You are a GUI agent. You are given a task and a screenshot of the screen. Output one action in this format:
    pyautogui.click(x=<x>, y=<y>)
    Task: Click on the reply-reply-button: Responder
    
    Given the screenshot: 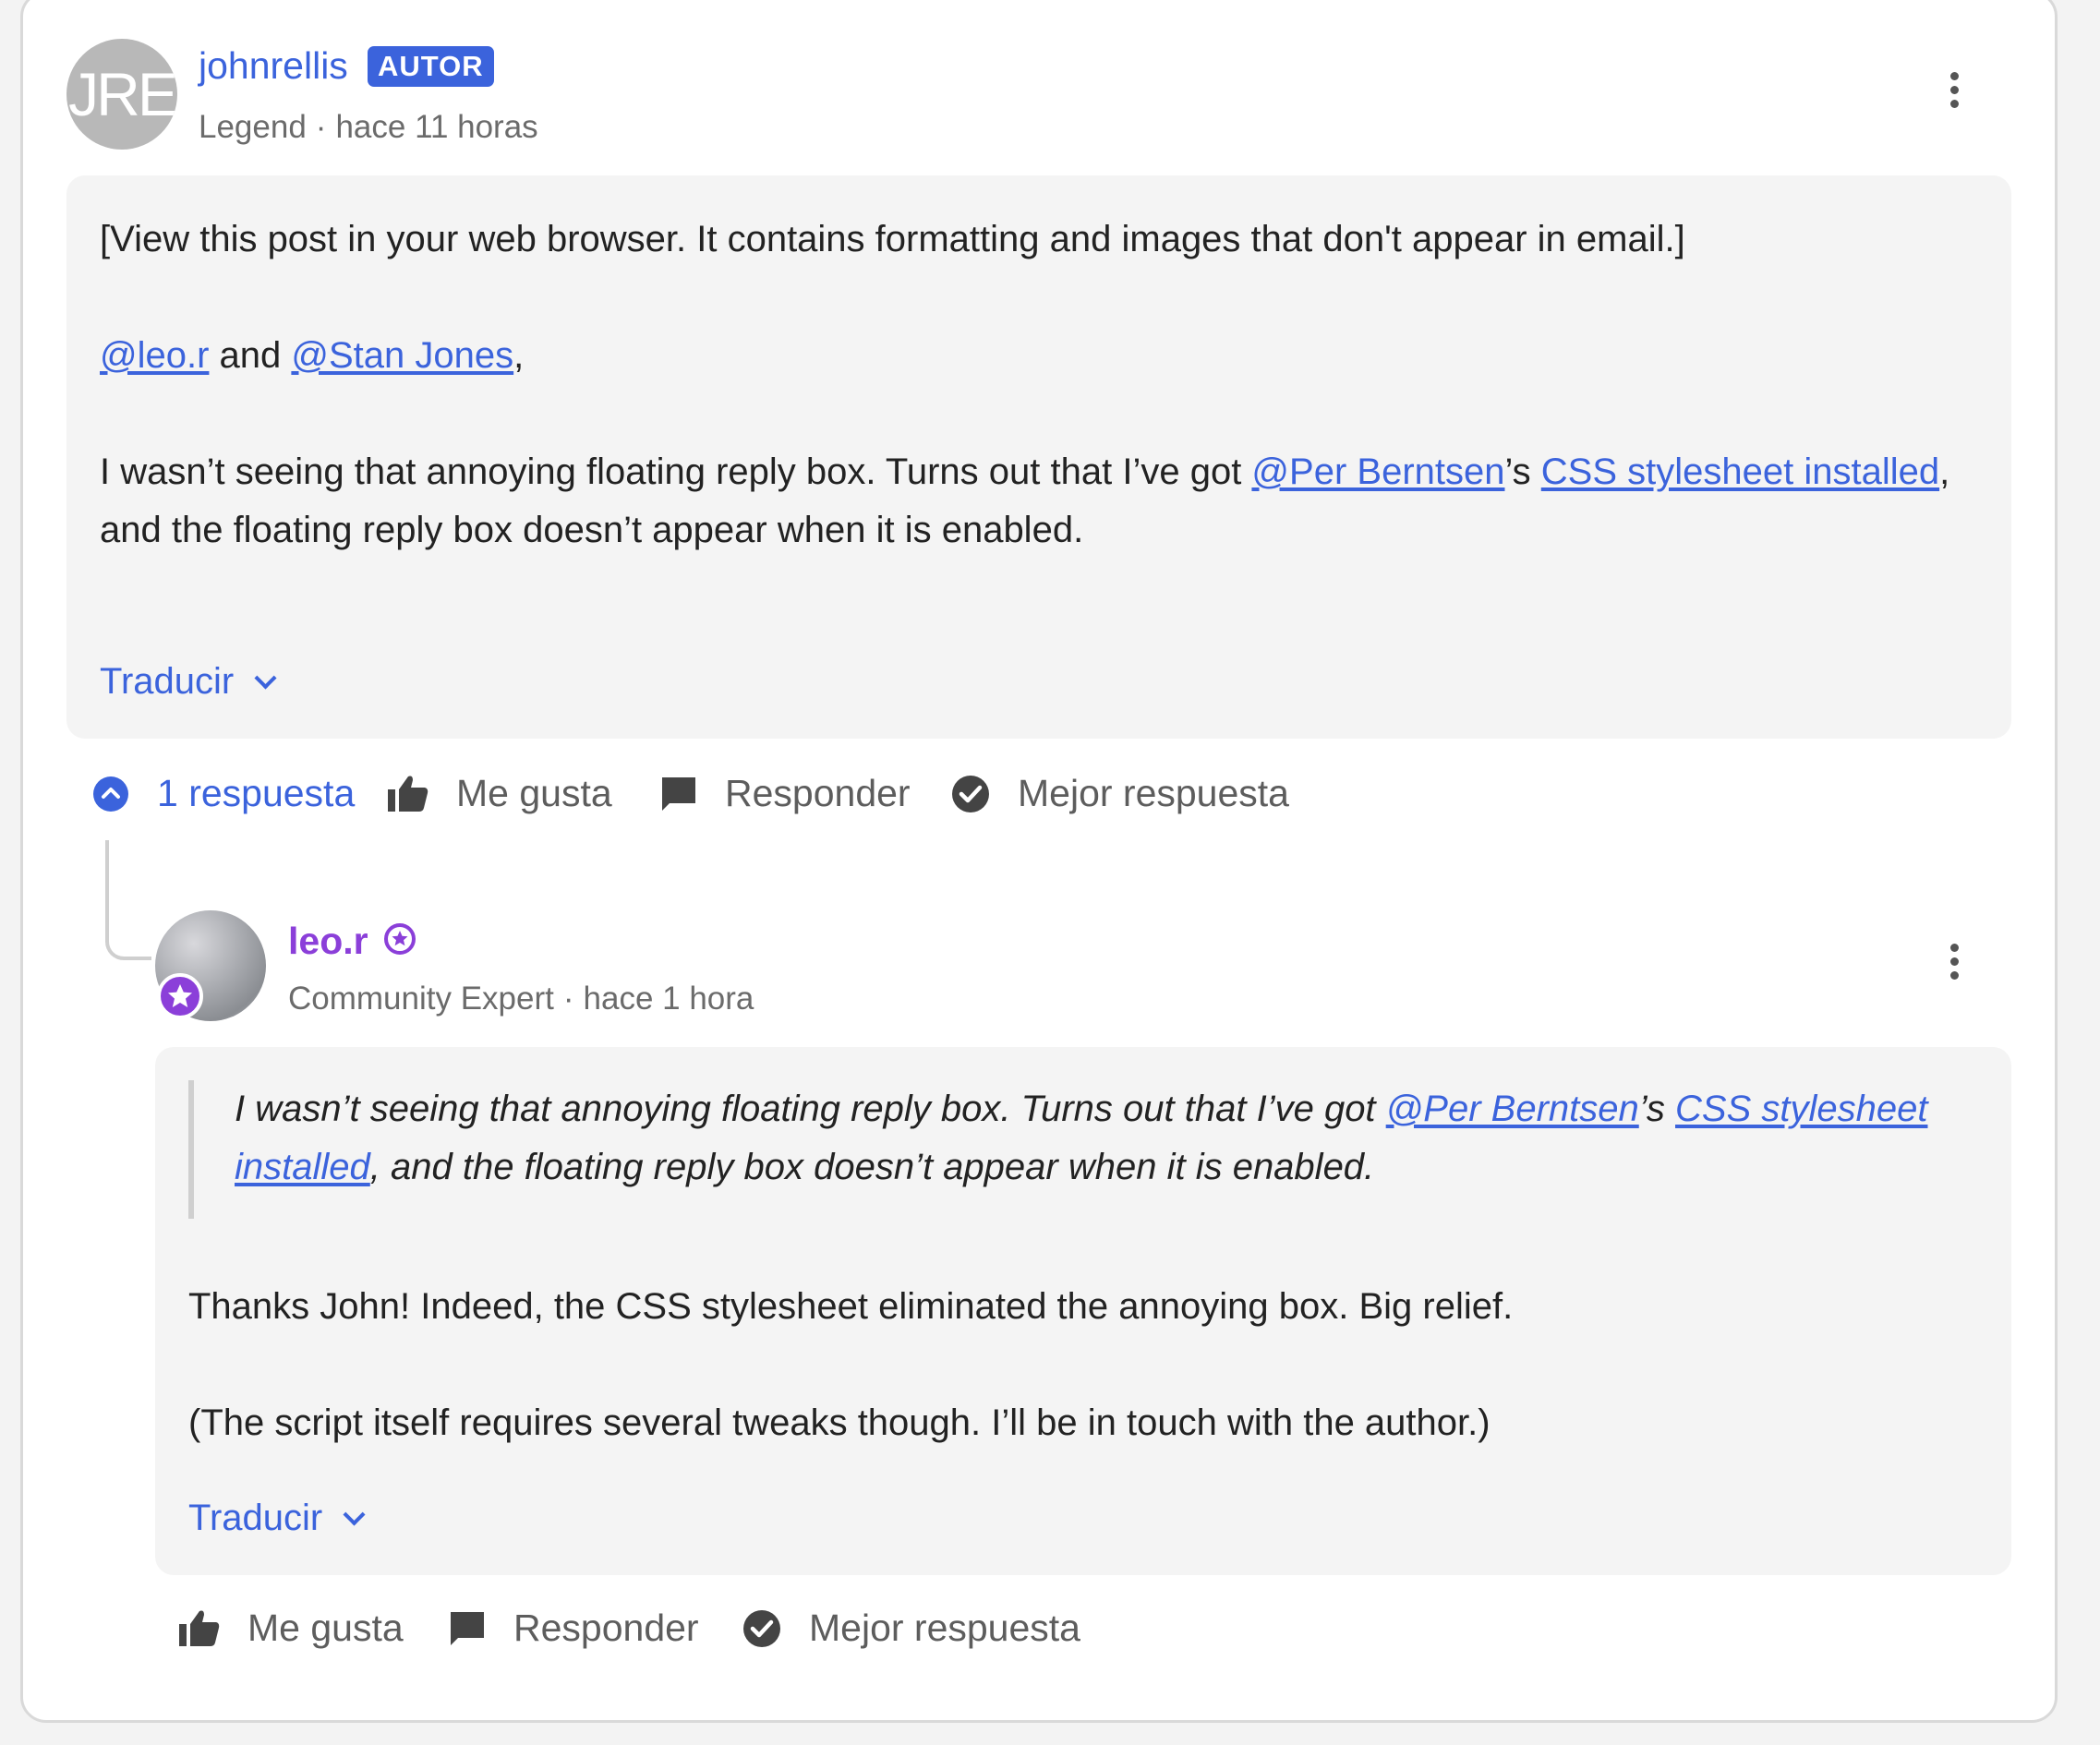 What is the action you would take?
    pyautogui.click(x=574, y=1629)
    